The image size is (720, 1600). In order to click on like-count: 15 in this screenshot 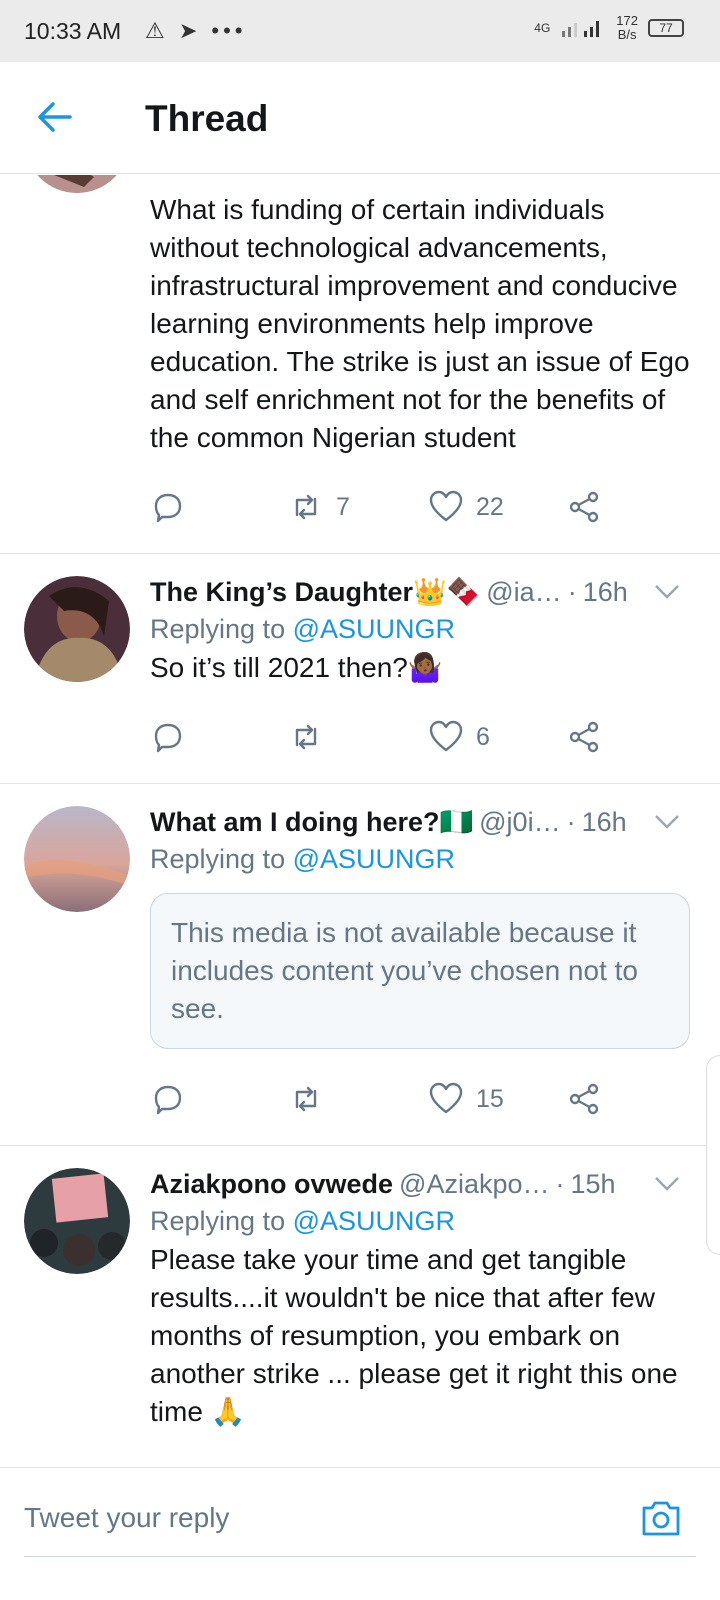, I will do `click(490, 1098)`.